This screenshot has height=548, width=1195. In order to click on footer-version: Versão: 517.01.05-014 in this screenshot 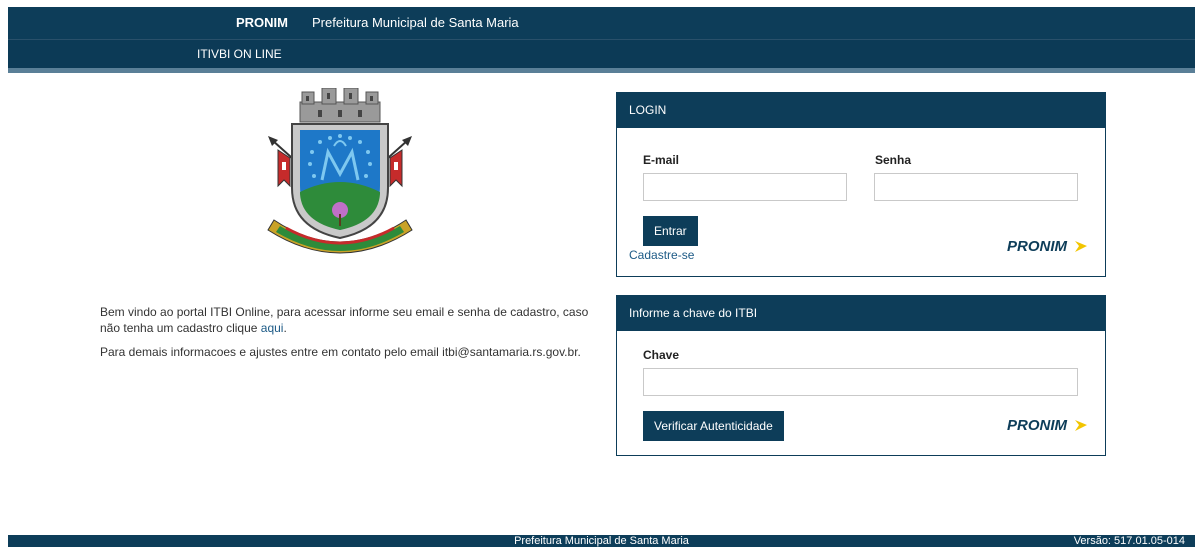, I will do `click(1129, 541)`.